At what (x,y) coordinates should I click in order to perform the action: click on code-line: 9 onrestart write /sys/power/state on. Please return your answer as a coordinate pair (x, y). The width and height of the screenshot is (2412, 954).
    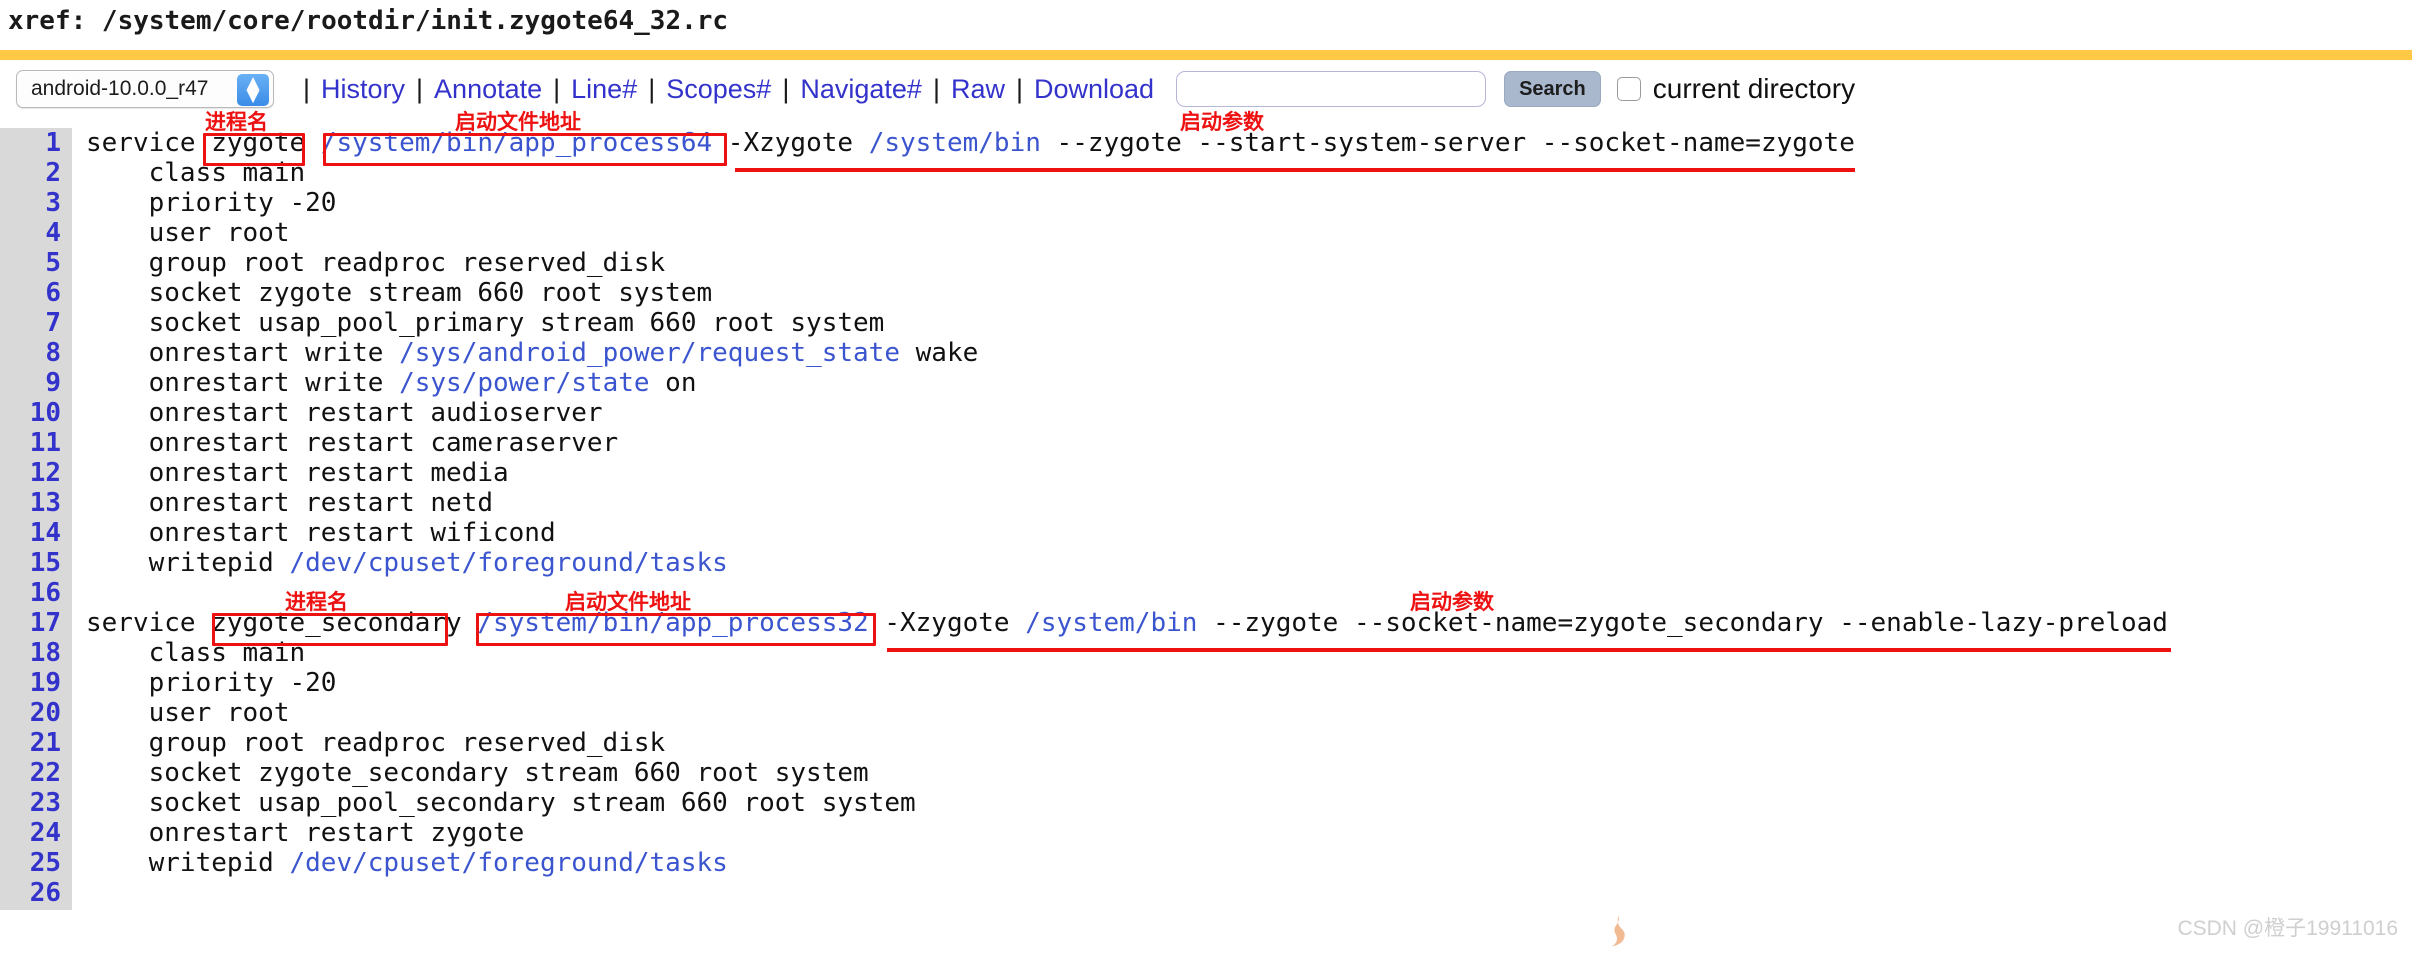
    Looking at the image, I should click on (1206, 383).